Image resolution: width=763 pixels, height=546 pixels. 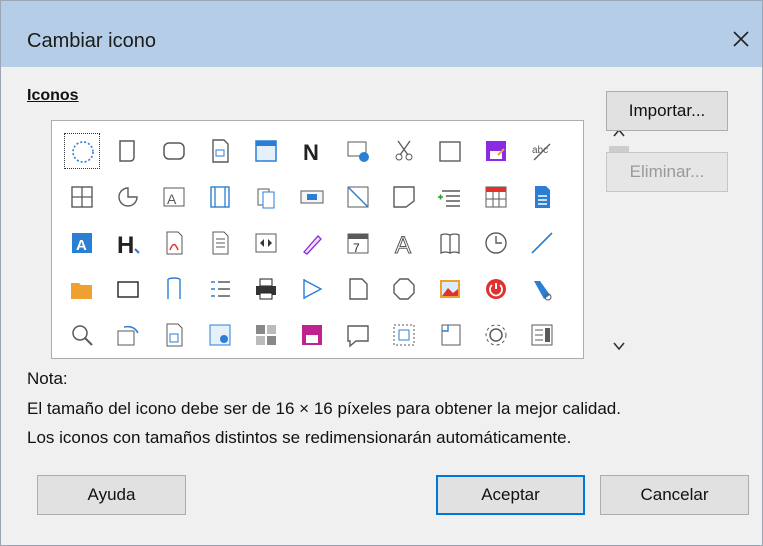 What do you see at coordinates (128, 289) in the screenshot?
I see `horizontal-rect-icon` at bounding box center [128, 289].